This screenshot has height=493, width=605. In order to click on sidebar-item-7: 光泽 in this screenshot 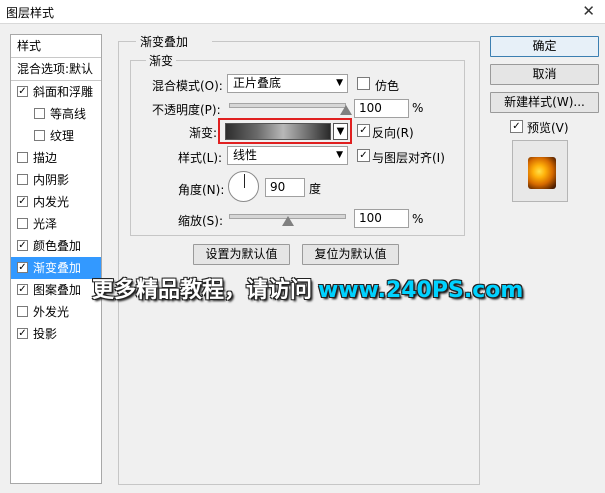, I will do `click(56, 224)`.